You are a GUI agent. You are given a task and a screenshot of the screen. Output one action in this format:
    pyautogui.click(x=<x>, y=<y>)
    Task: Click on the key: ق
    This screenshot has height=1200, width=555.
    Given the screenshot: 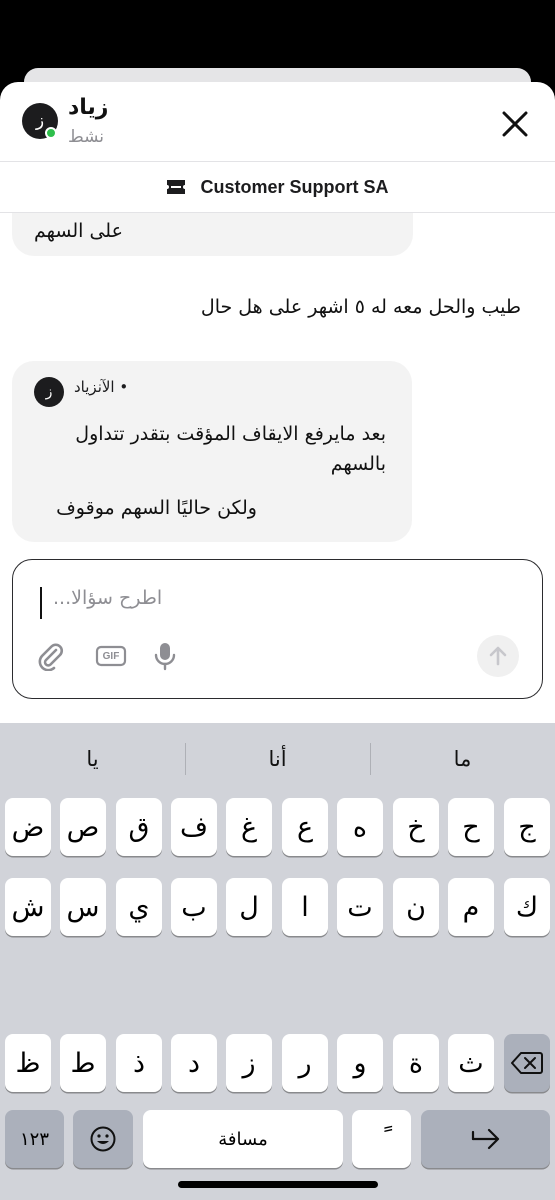 What is the action you would take?
    pyautogui.click(x=139, y=827)
    